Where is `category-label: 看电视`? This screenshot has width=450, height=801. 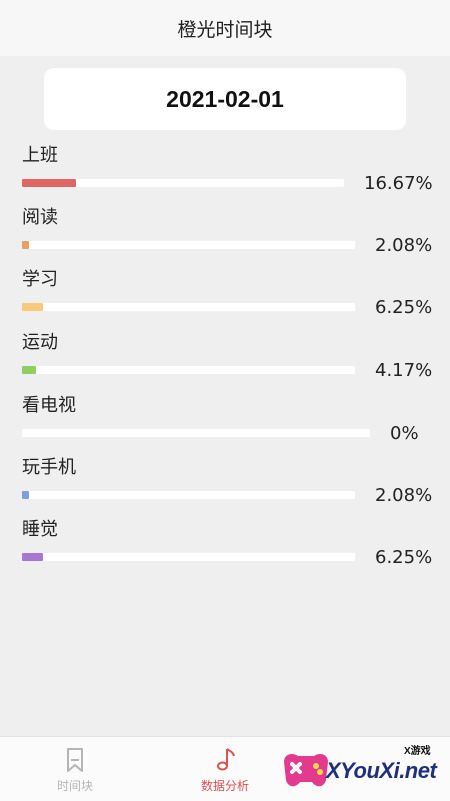
category-label: 看电视 is located at coordinates (49, 405).